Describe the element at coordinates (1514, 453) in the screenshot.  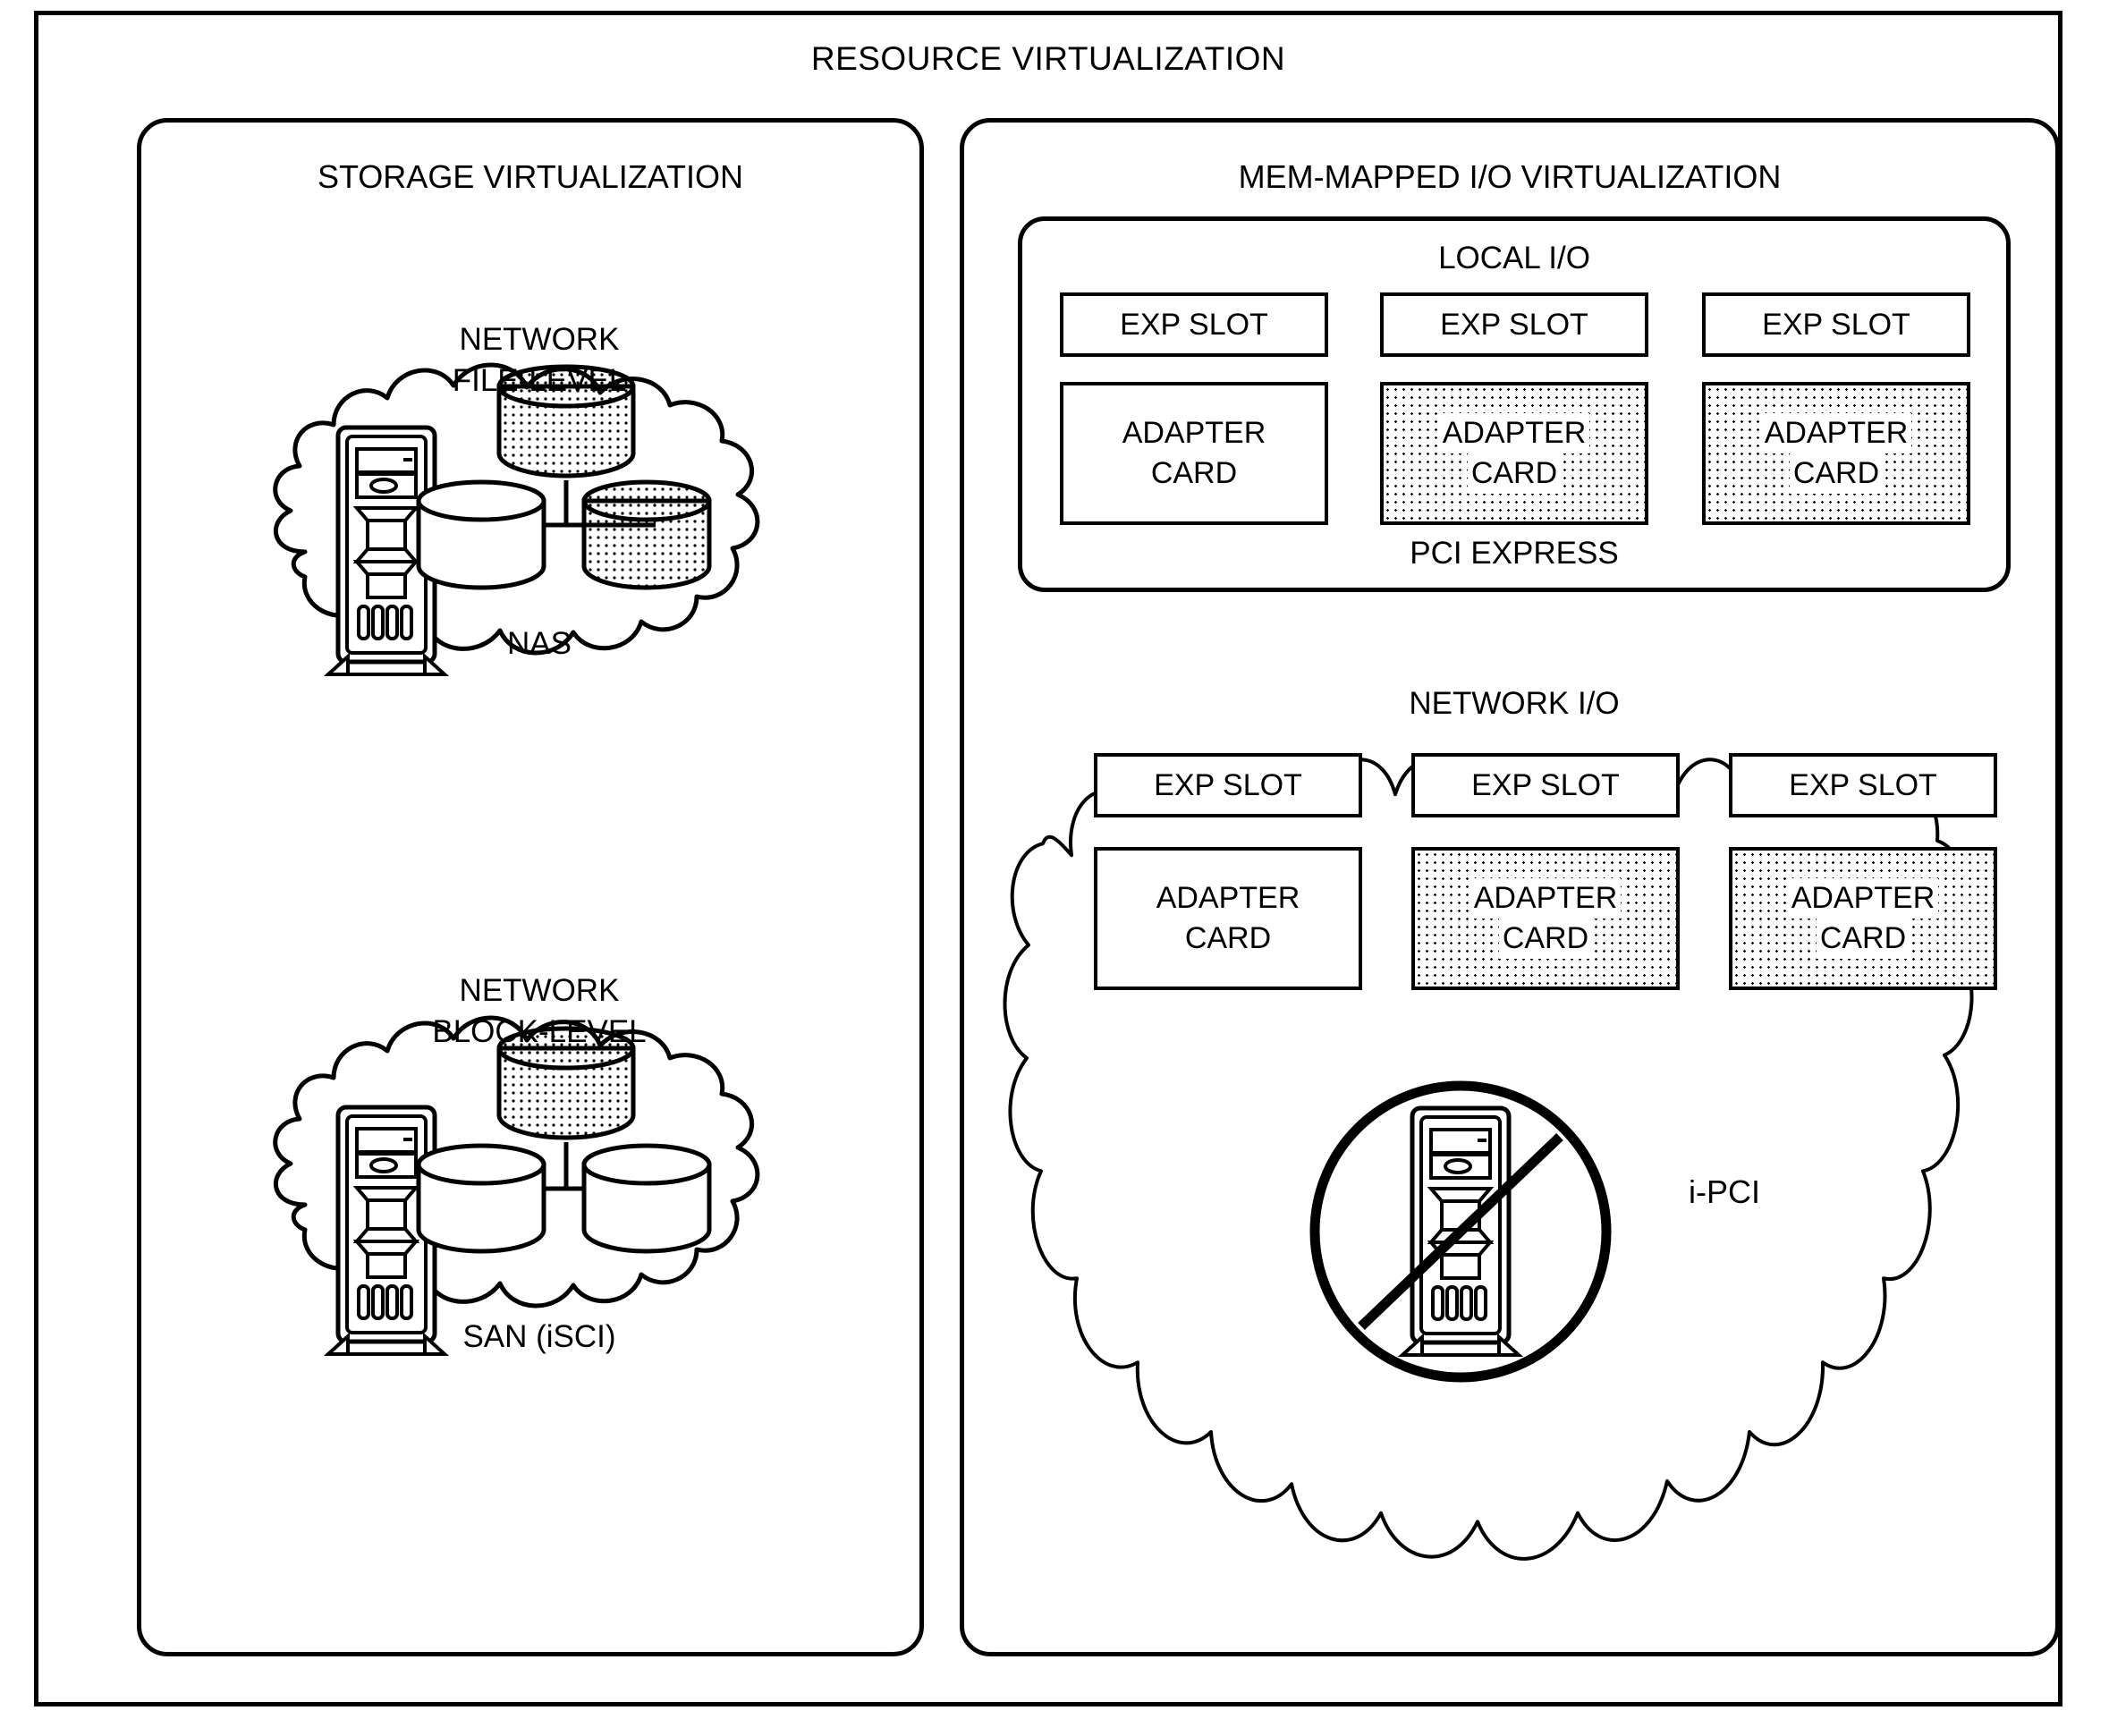
I see `local-io-adapter-card-2: ADAPTER CARD` at that location.